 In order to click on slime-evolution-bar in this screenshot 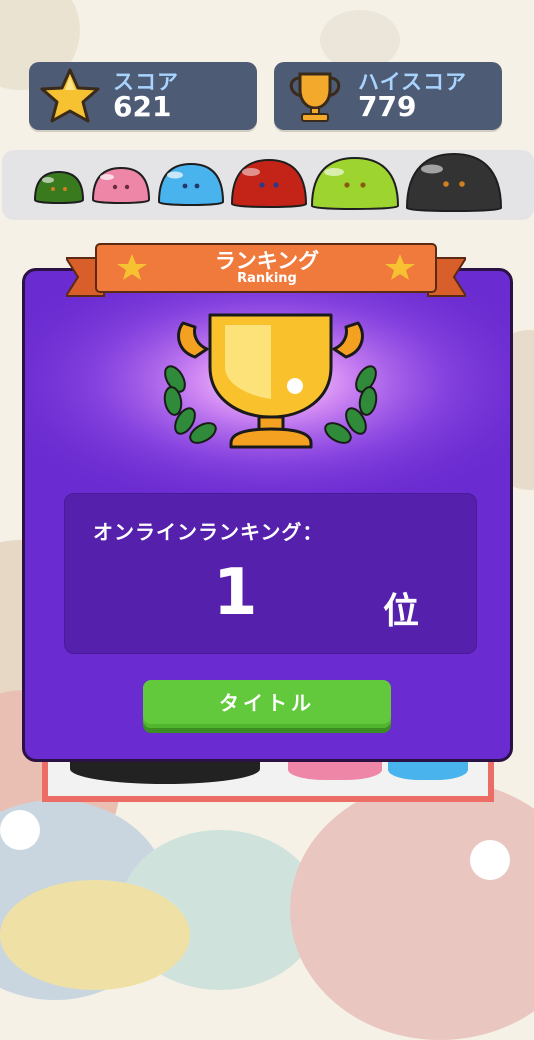, I will do `click(268, 185)`.